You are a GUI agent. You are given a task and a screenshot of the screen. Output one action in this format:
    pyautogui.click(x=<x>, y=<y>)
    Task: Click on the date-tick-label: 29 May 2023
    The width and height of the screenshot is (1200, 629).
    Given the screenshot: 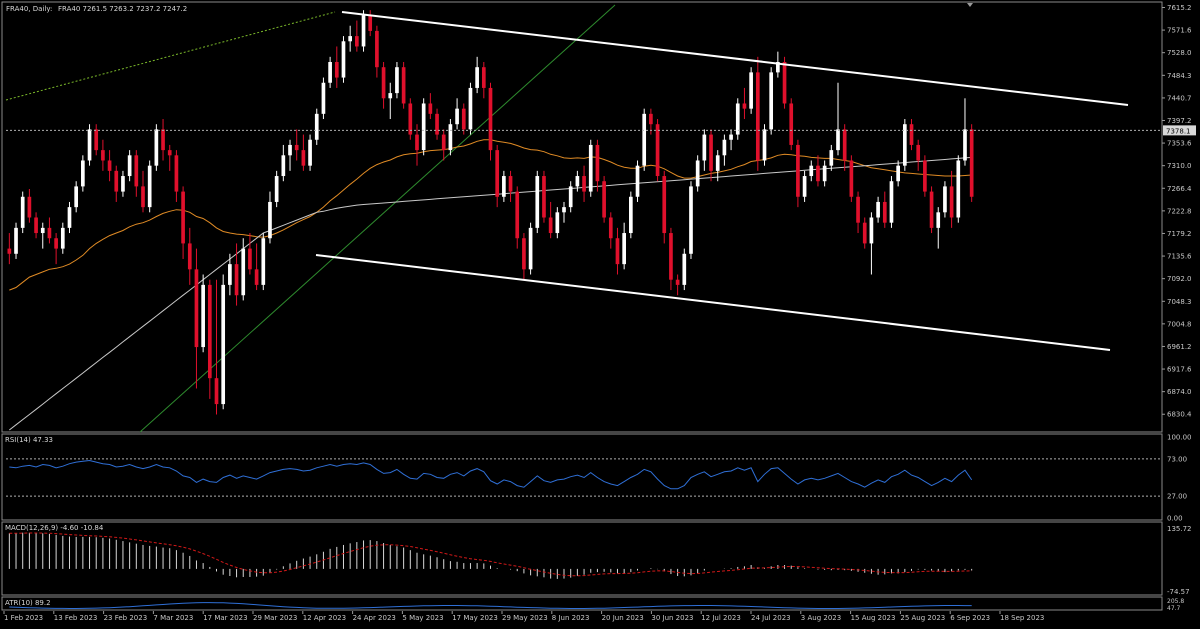 What is the action you would take?
    pyautogui.click(x=525, y=618)
    